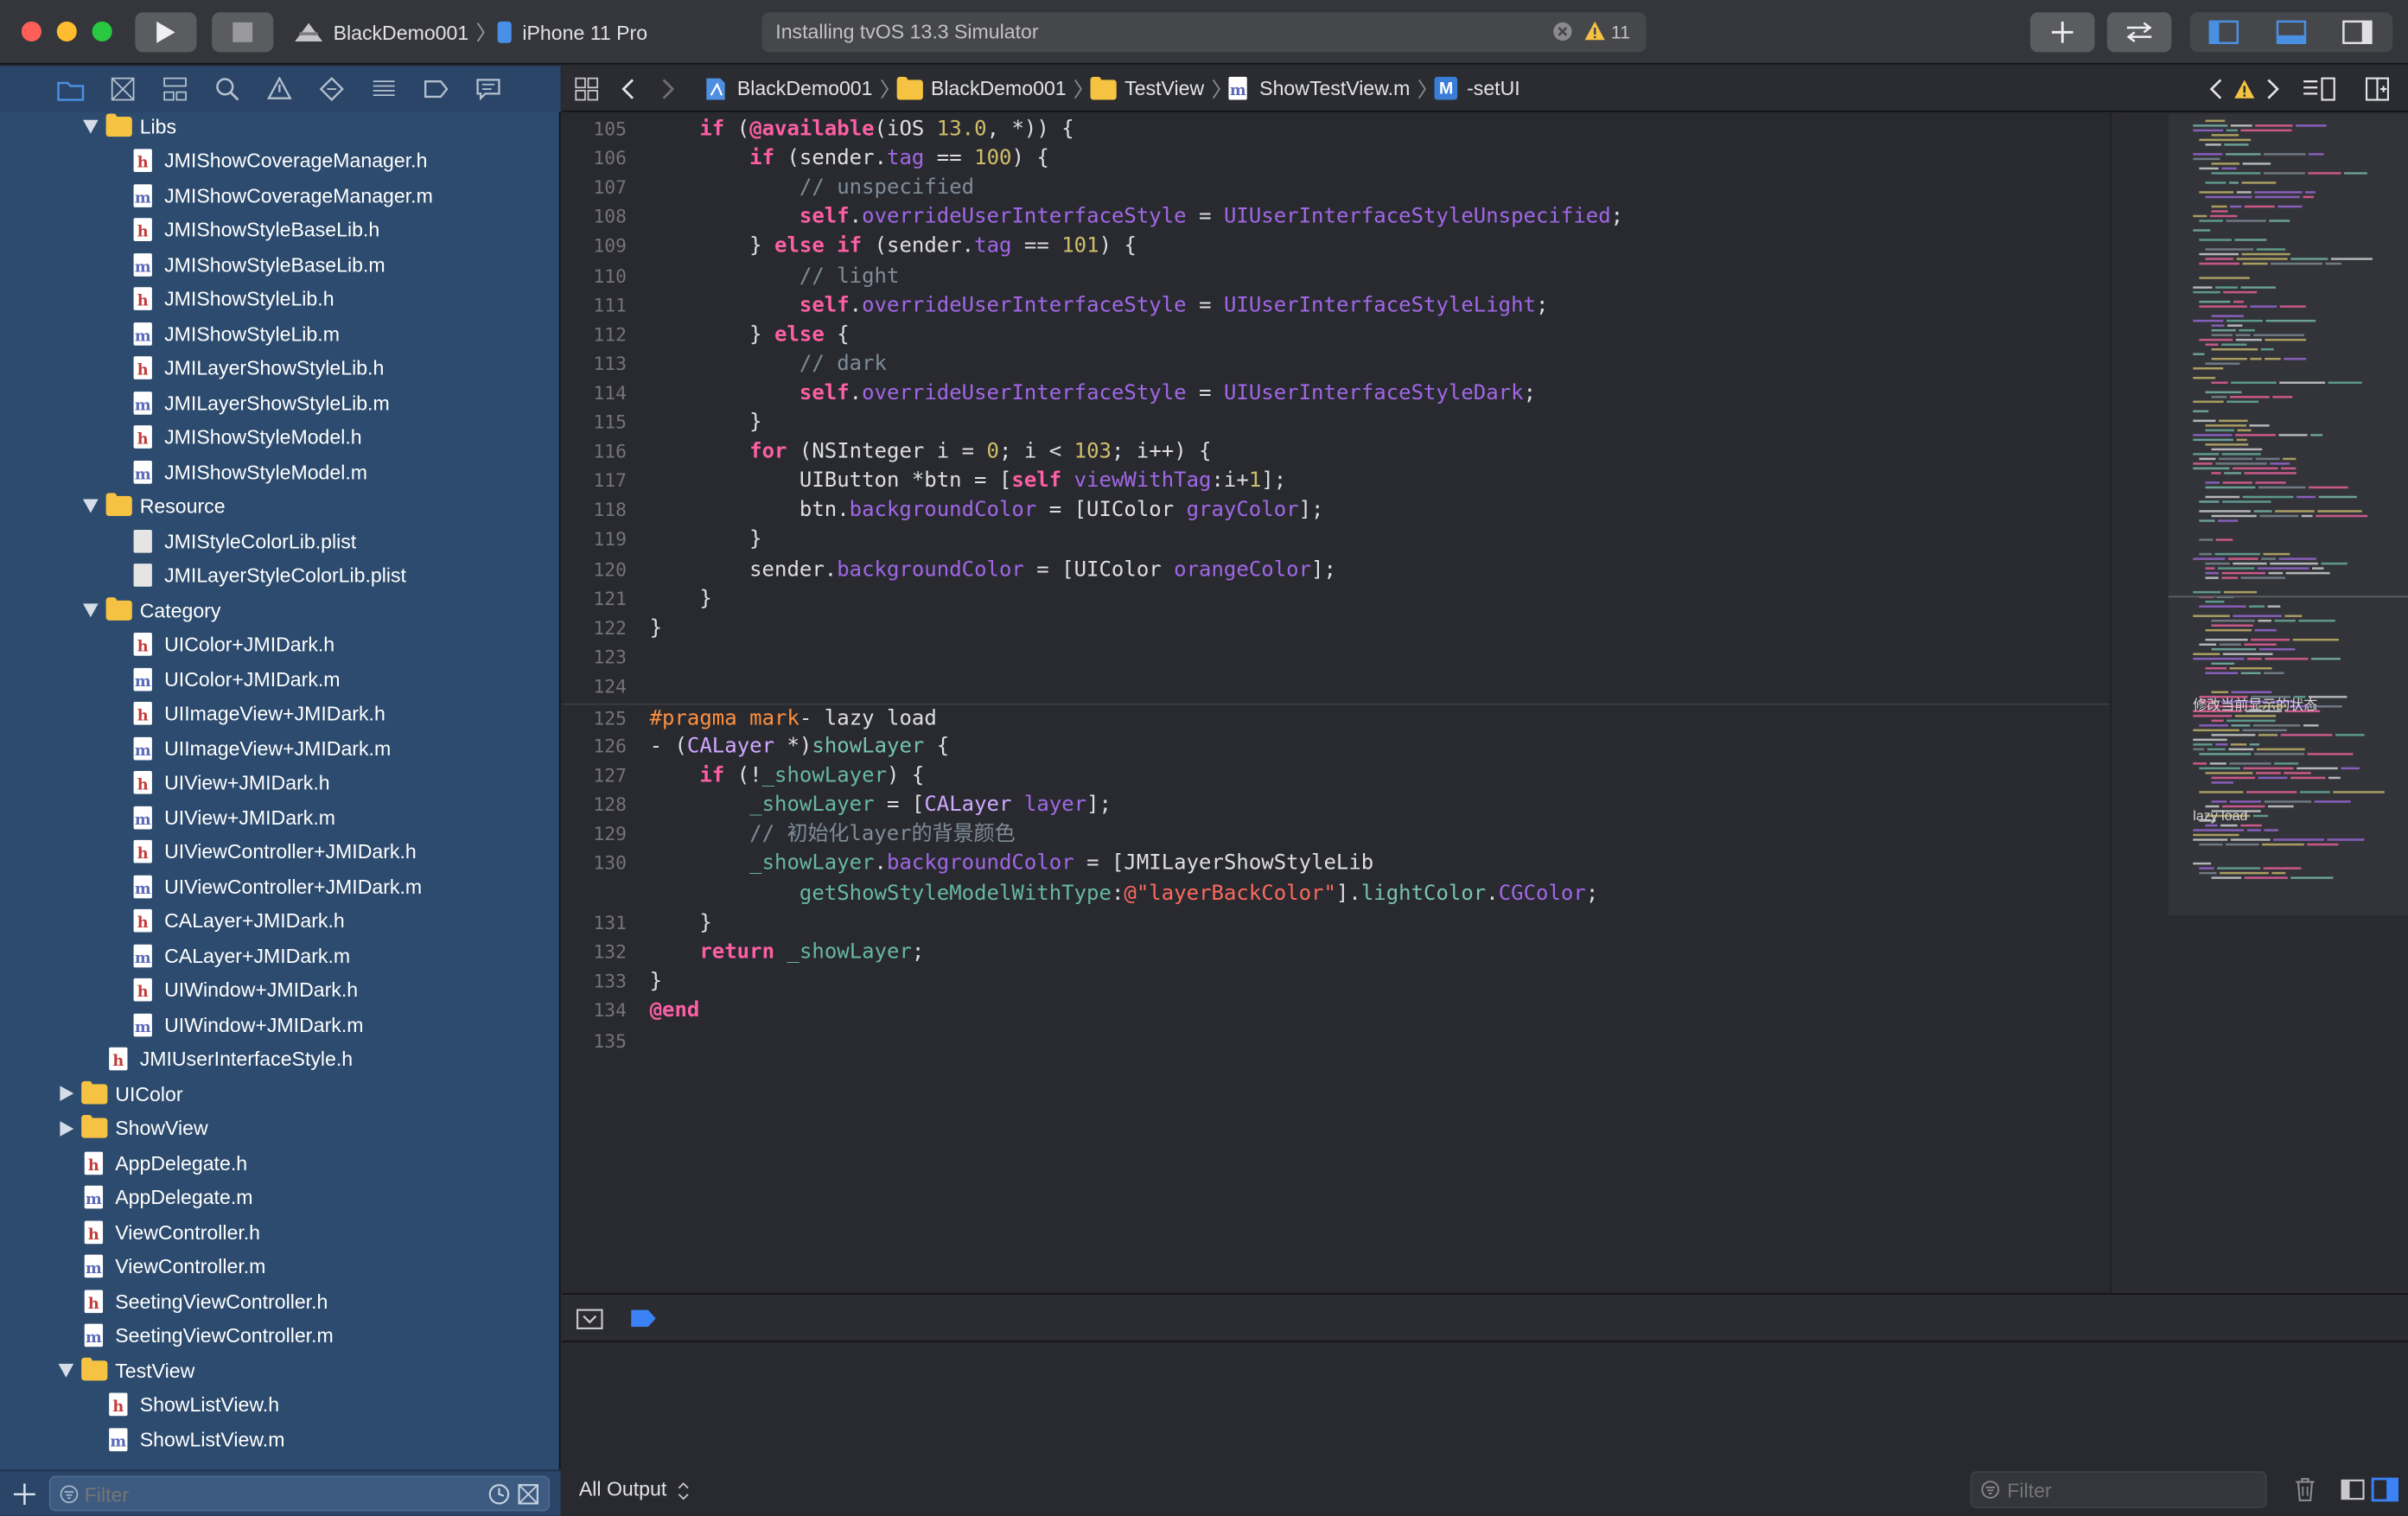  I want to click on group-row: ShowView, so click(280, 1128).